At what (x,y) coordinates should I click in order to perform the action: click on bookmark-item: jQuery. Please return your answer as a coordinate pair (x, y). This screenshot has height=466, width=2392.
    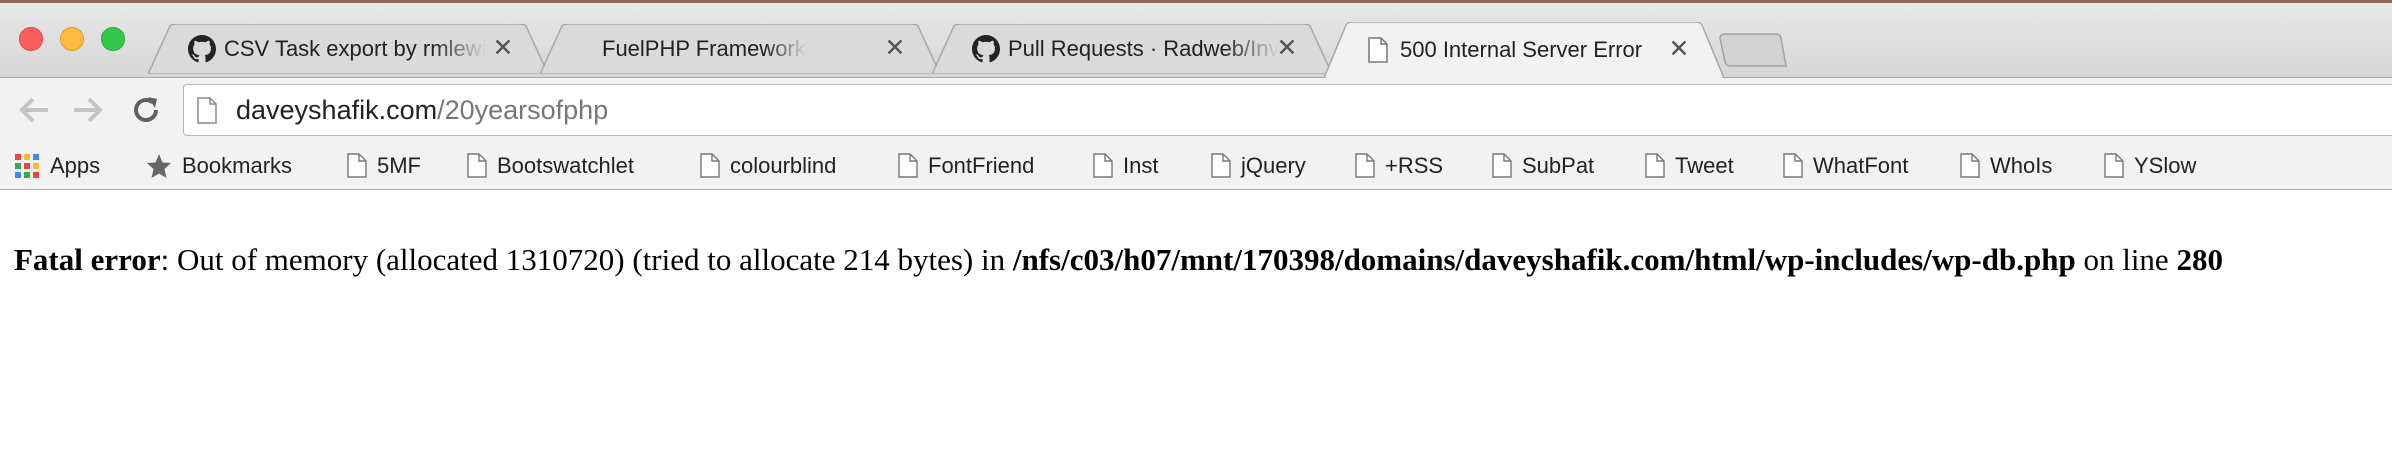
    Looking at the image, I should click on (1258, 165).